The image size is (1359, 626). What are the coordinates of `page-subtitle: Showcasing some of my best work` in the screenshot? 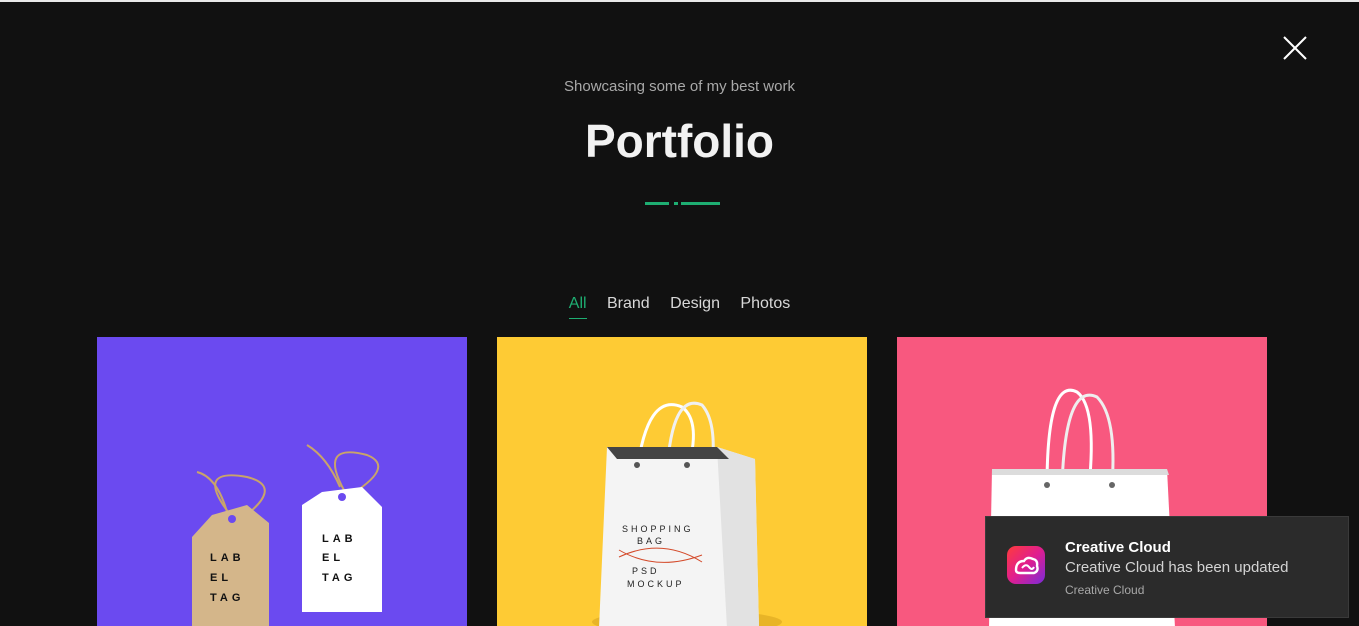 It's located at (679, 86).